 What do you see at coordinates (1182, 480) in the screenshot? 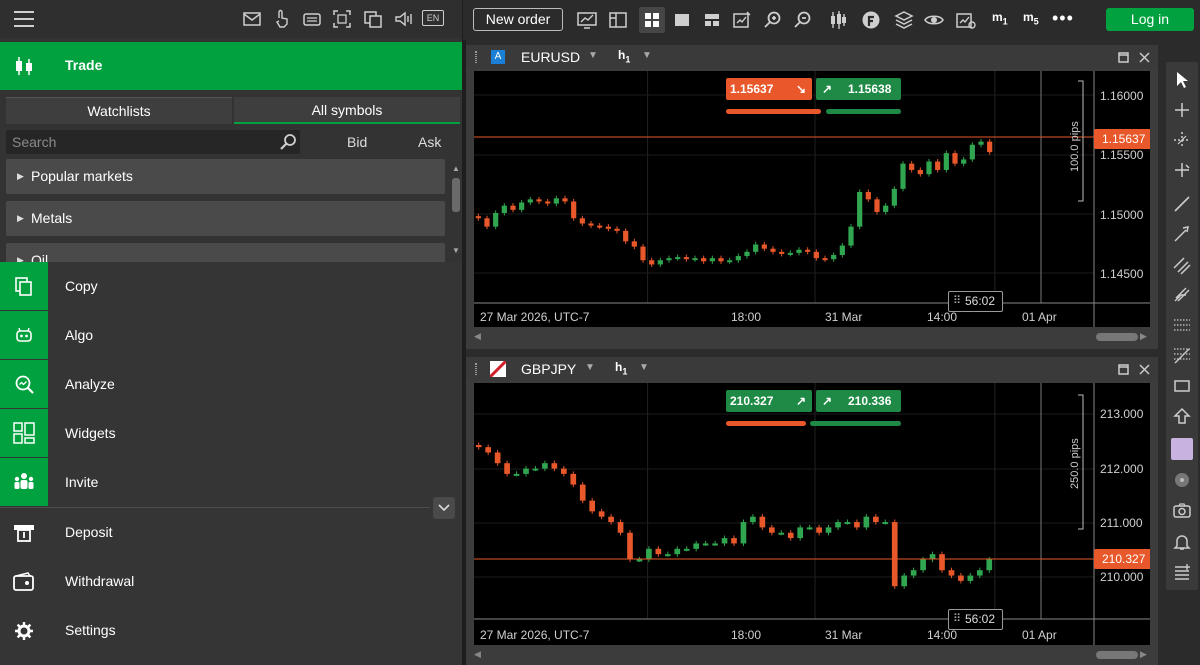
I see `opacity-icon` at bounding box center [1182, 480].